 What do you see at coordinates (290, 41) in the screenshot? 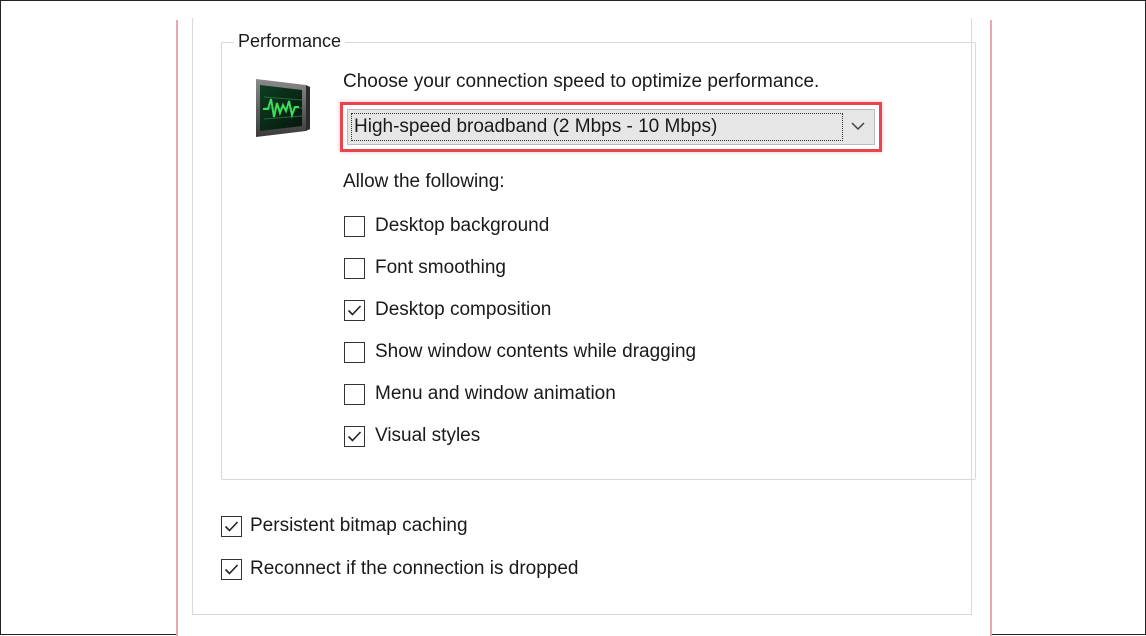
I see `performance-group-legend: Performance` at bounding box center [290, 41].